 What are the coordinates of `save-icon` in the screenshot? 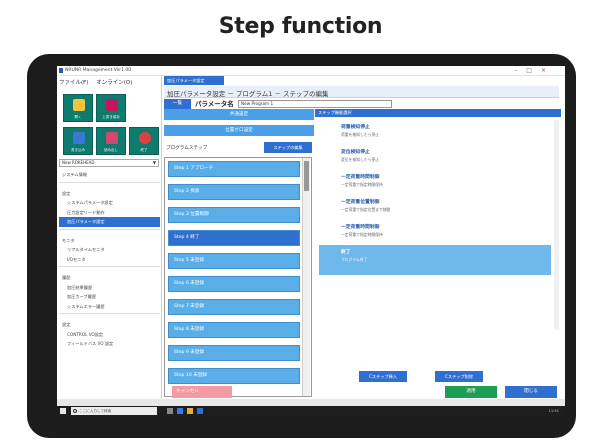 It's located at (112, 105).